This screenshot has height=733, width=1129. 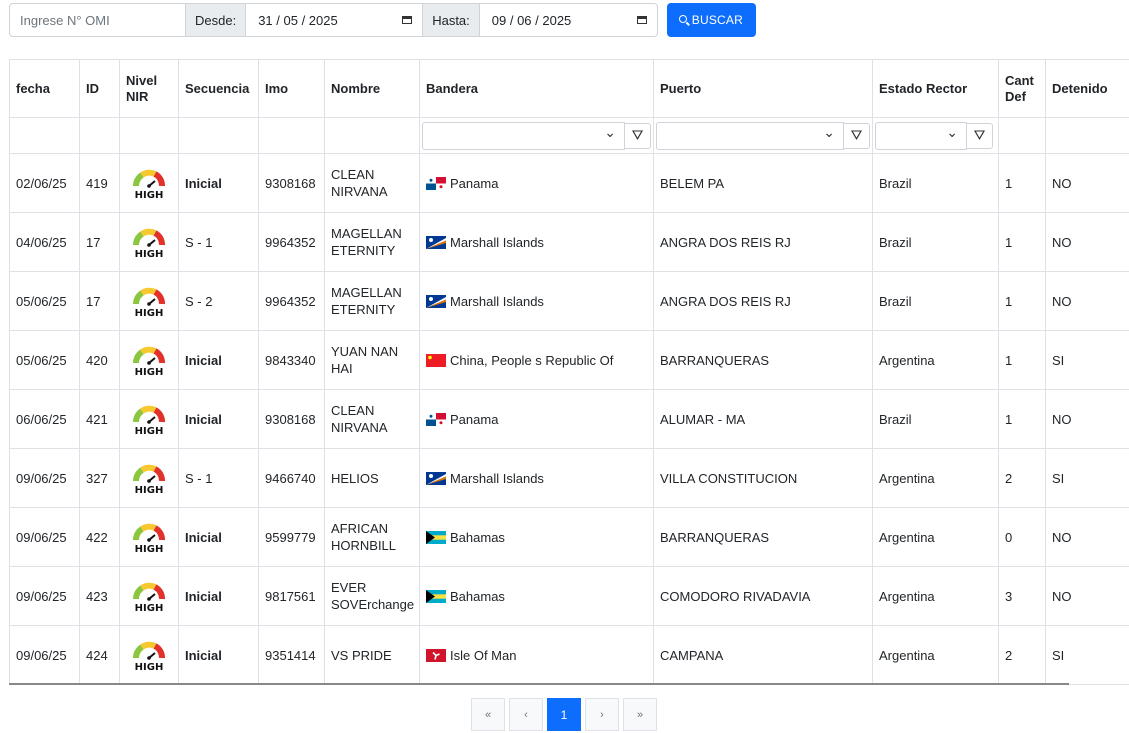 I want to click on estado-filter-select, so click(x=921, y=135).